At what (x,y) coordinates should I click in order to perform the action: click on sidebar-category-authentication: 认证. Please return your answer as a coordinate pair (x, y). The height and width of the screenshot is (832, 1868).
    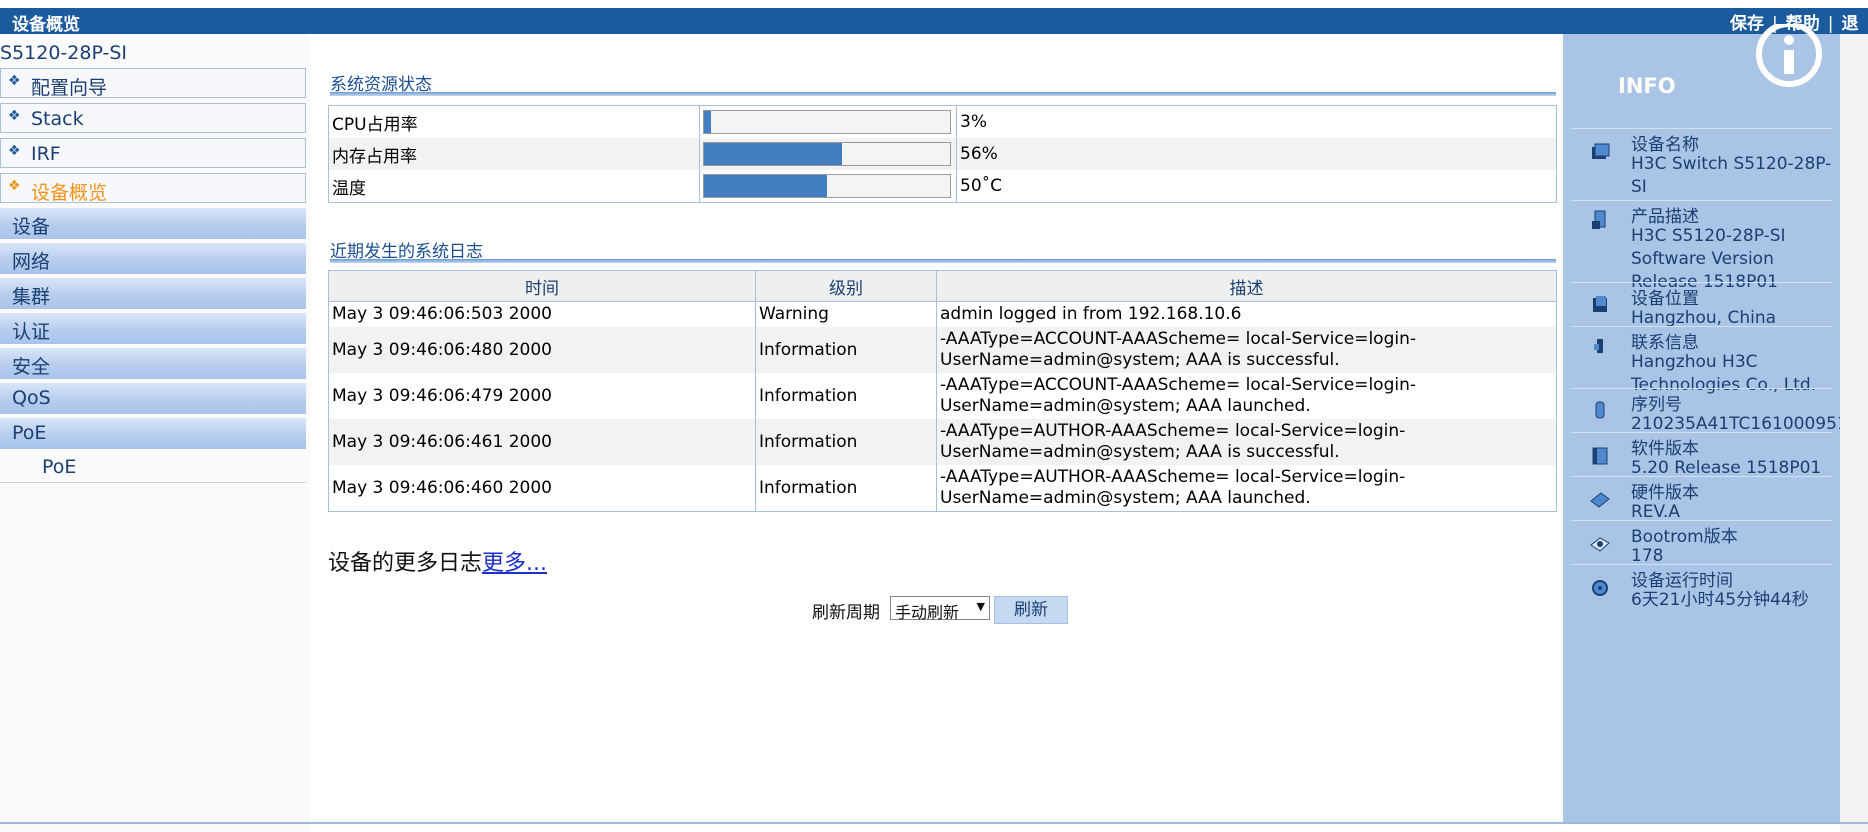
    Looking at the image, I should click on (153, 329).